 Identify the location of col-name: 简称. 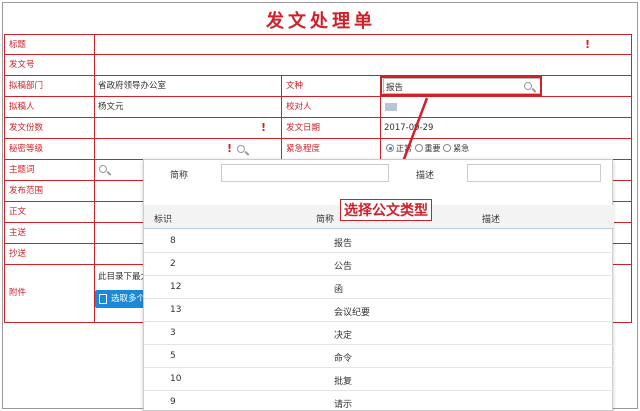
(325, 220).